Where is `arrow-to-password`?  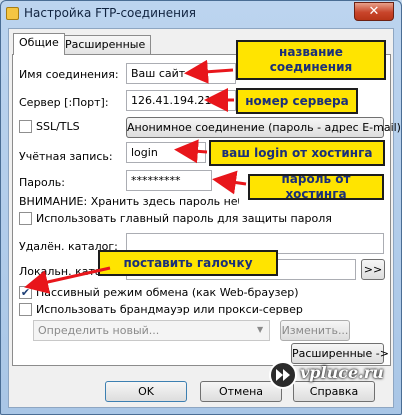 arrow-to-password is located at coordinates (229, 182).